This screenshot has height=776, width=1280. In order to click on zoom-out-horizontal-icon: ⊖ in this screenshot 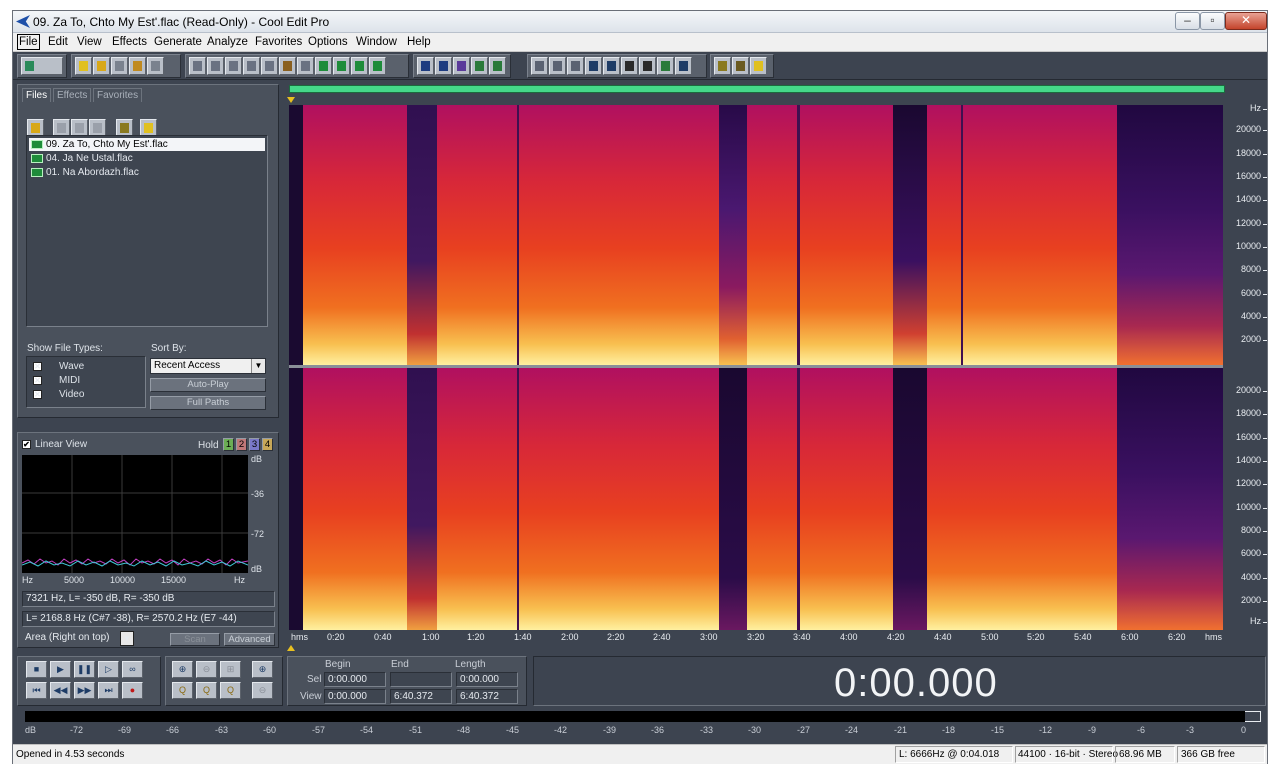, I will do `click(206, 669)`.